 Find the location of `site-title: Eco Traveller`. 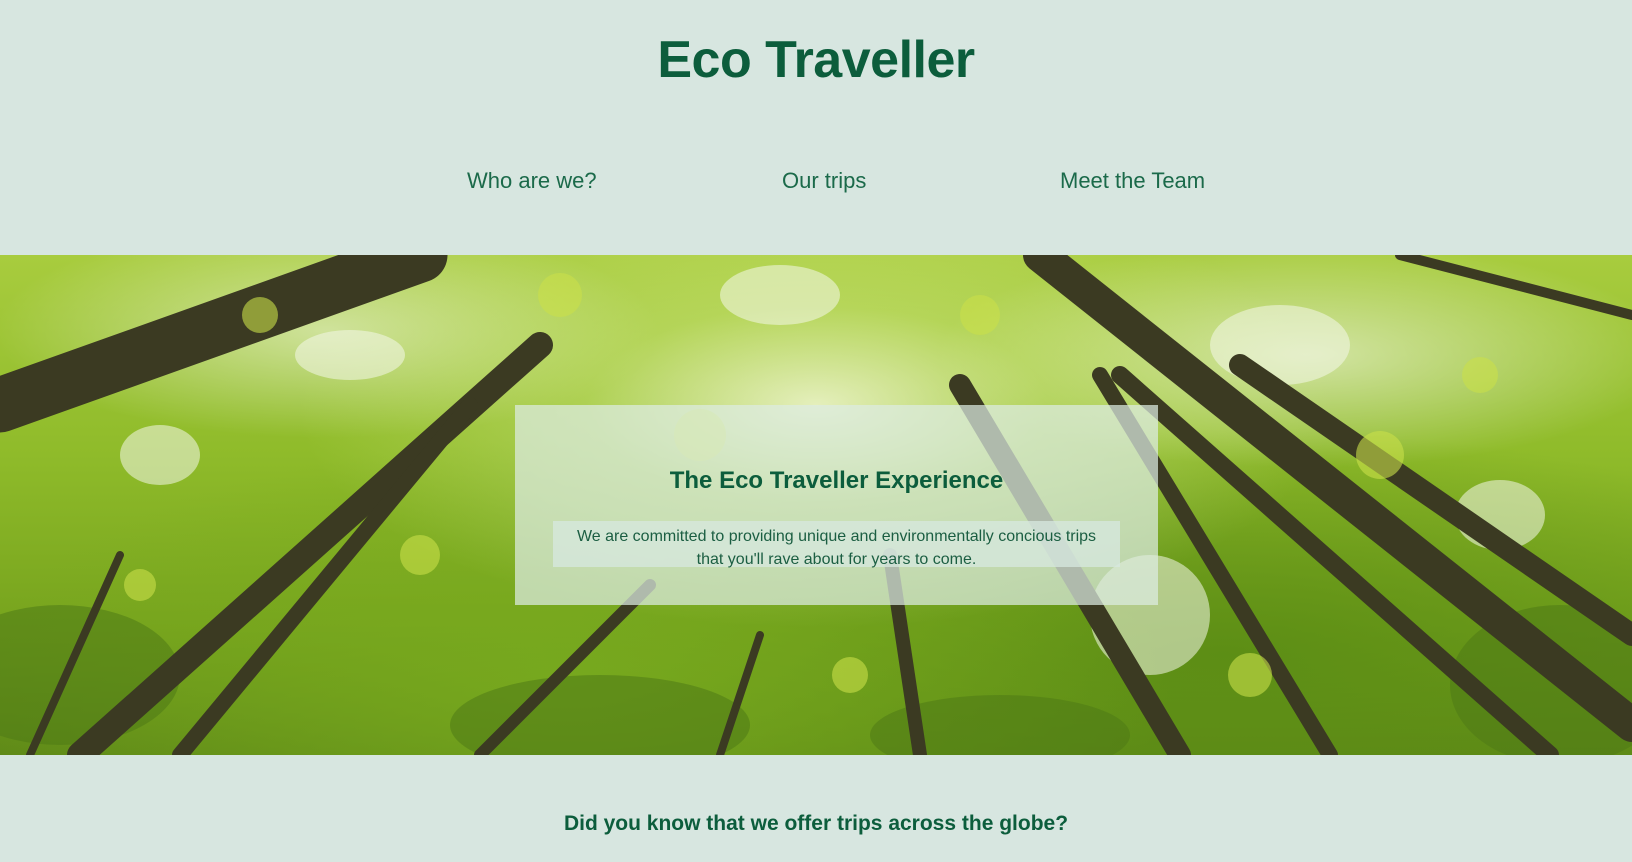

site-title: Eco Traveller is located at coordinates (816, 60).